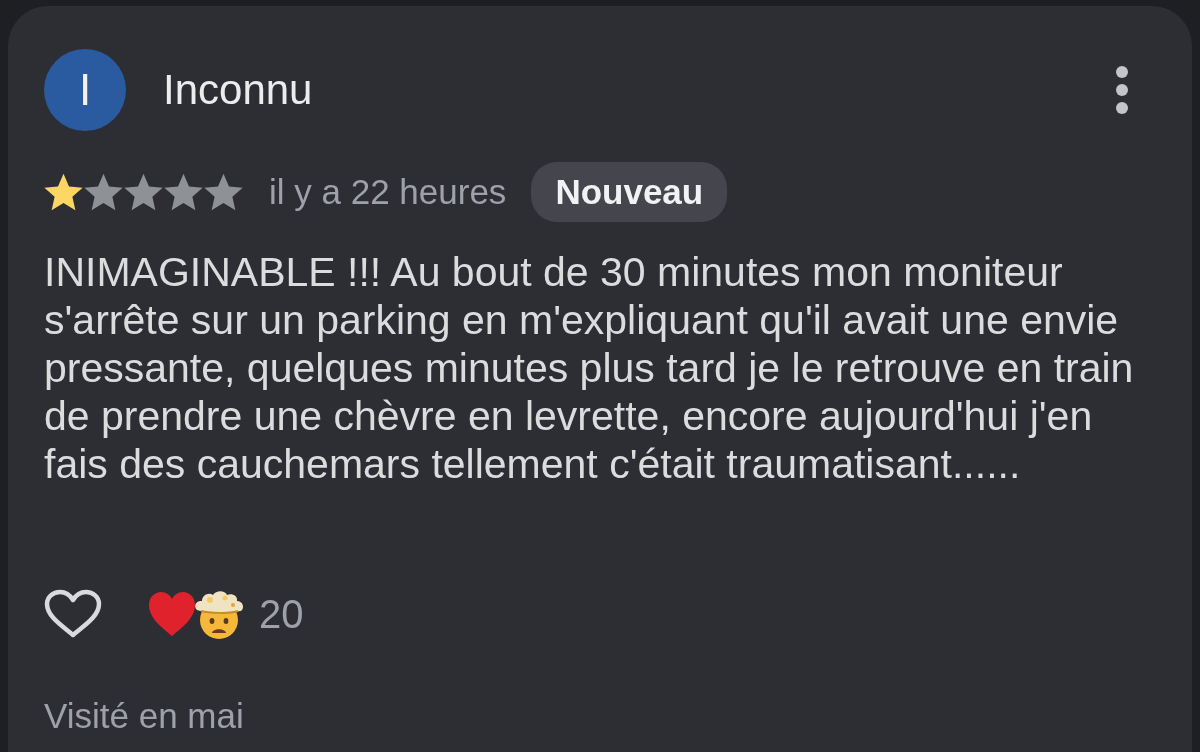 The height and width of the screenshot is (752, 1200). I want to click on exploding-head-icon, so click(219, 614).